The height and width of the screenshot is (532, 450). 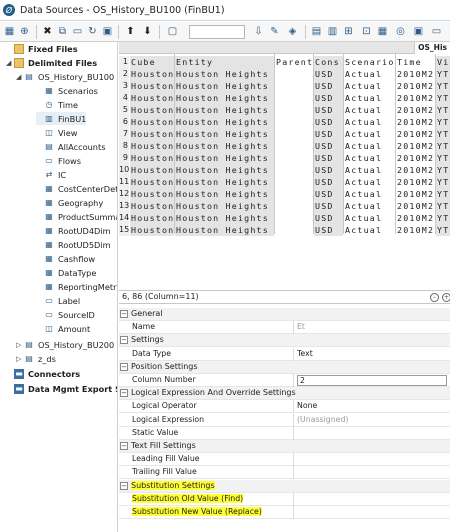 What do you see at coordinates (316, 31) in the screenshot?
I see `grid-icon: ▤` at bounding box center [316, 31].